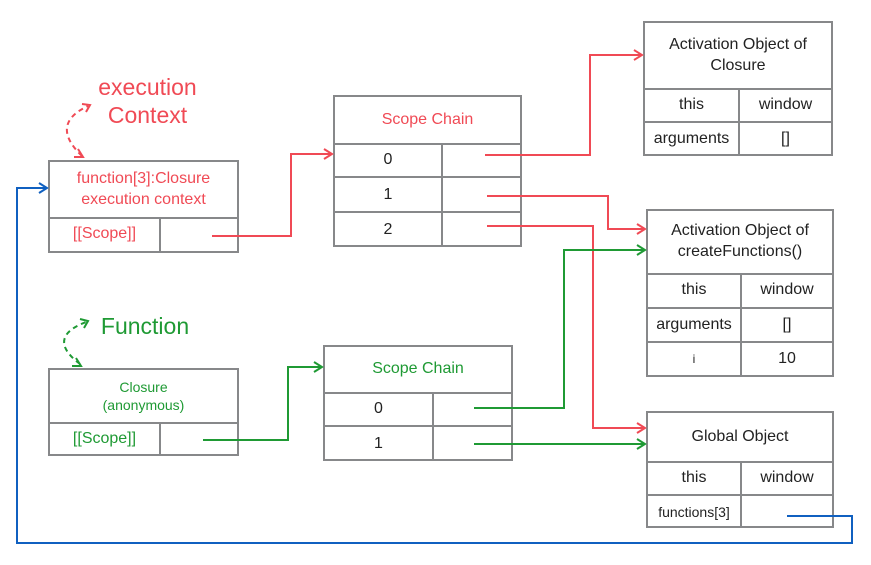 The image size is (871, 565). What do you see at coordinates (262, 403) in the screenshot?
I see `arrow-closure-scope-to-chain2` at bounding box center [262, 403].